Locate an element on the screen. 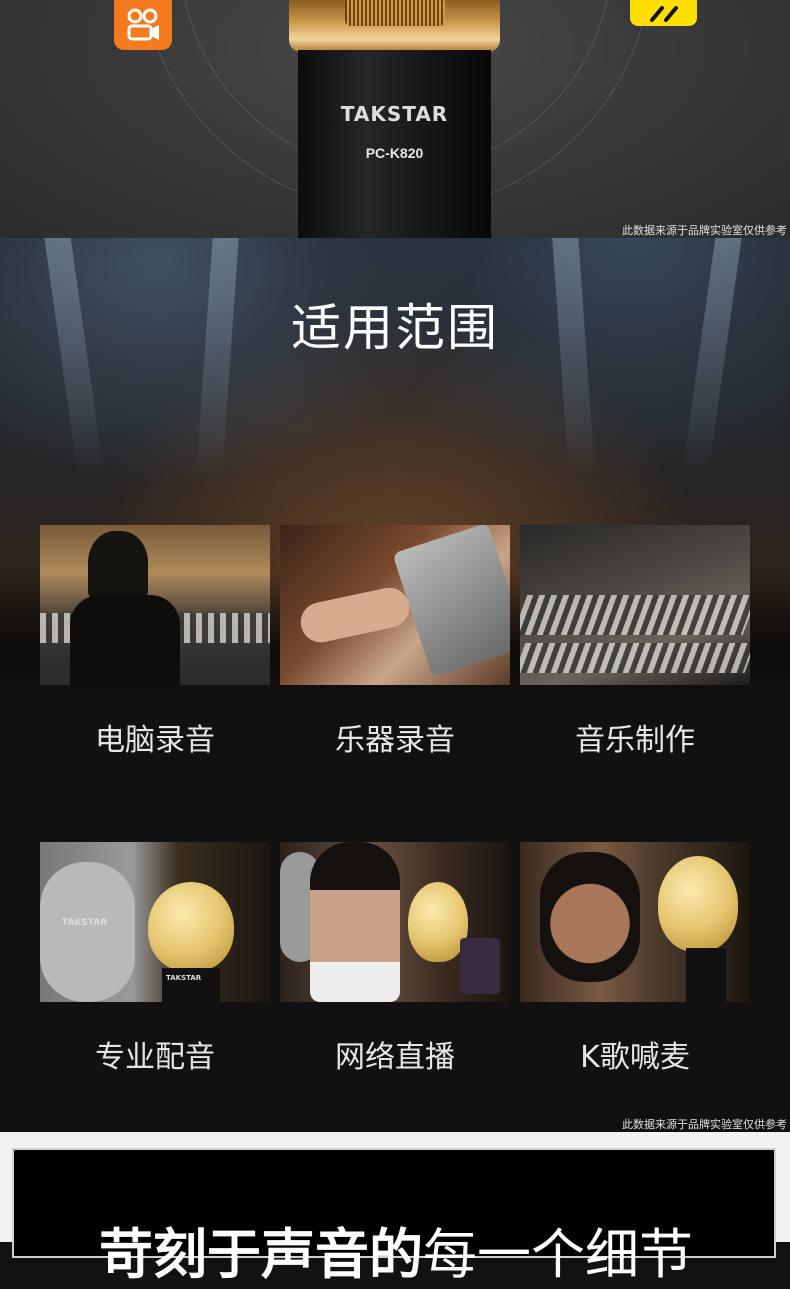  hand-silhouette is located at coordinates (355, 615).